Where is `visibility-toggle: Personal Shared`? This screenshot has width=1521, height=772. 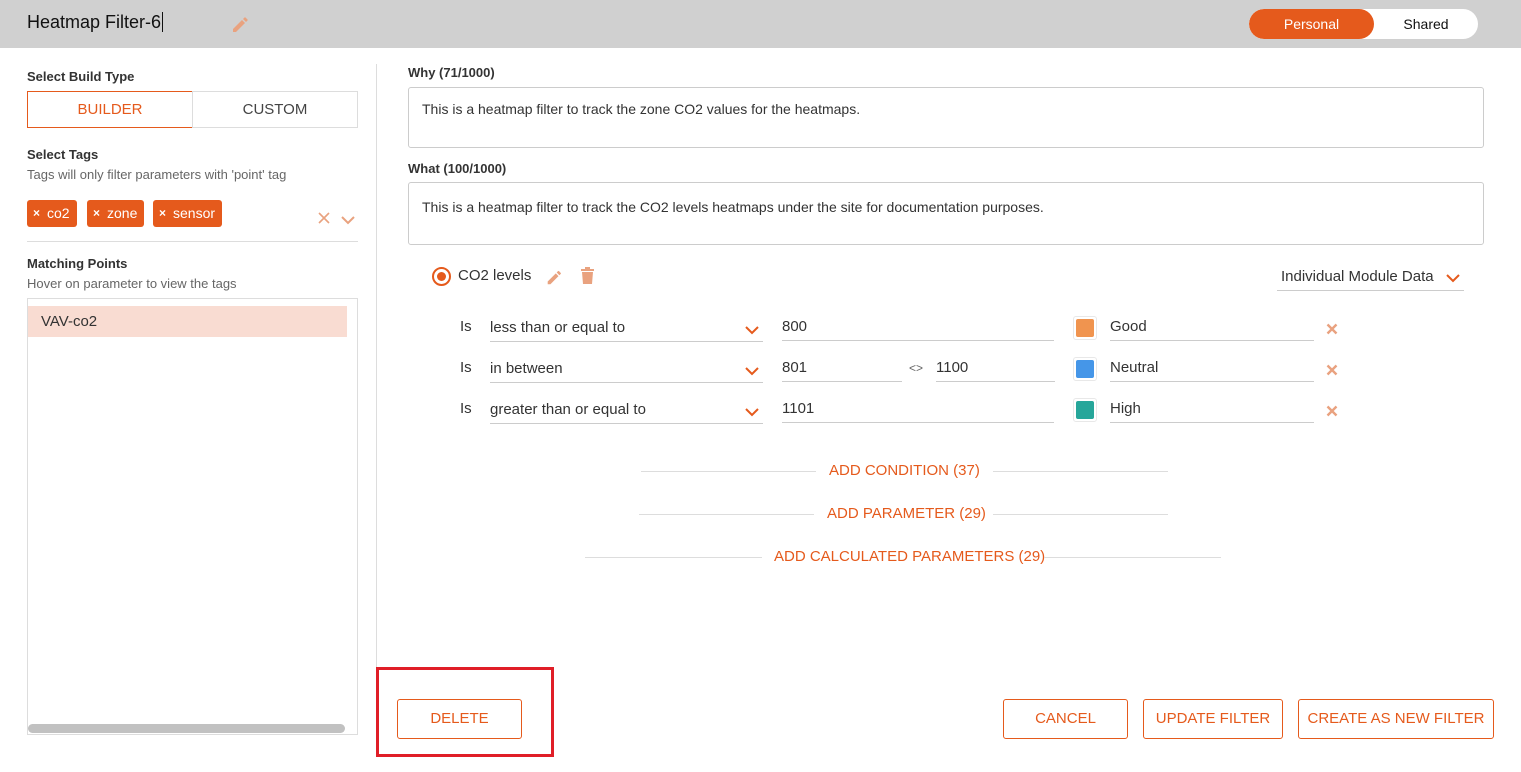
visibility-toggle: Personal Shared is located at coordinates (1363, 24).